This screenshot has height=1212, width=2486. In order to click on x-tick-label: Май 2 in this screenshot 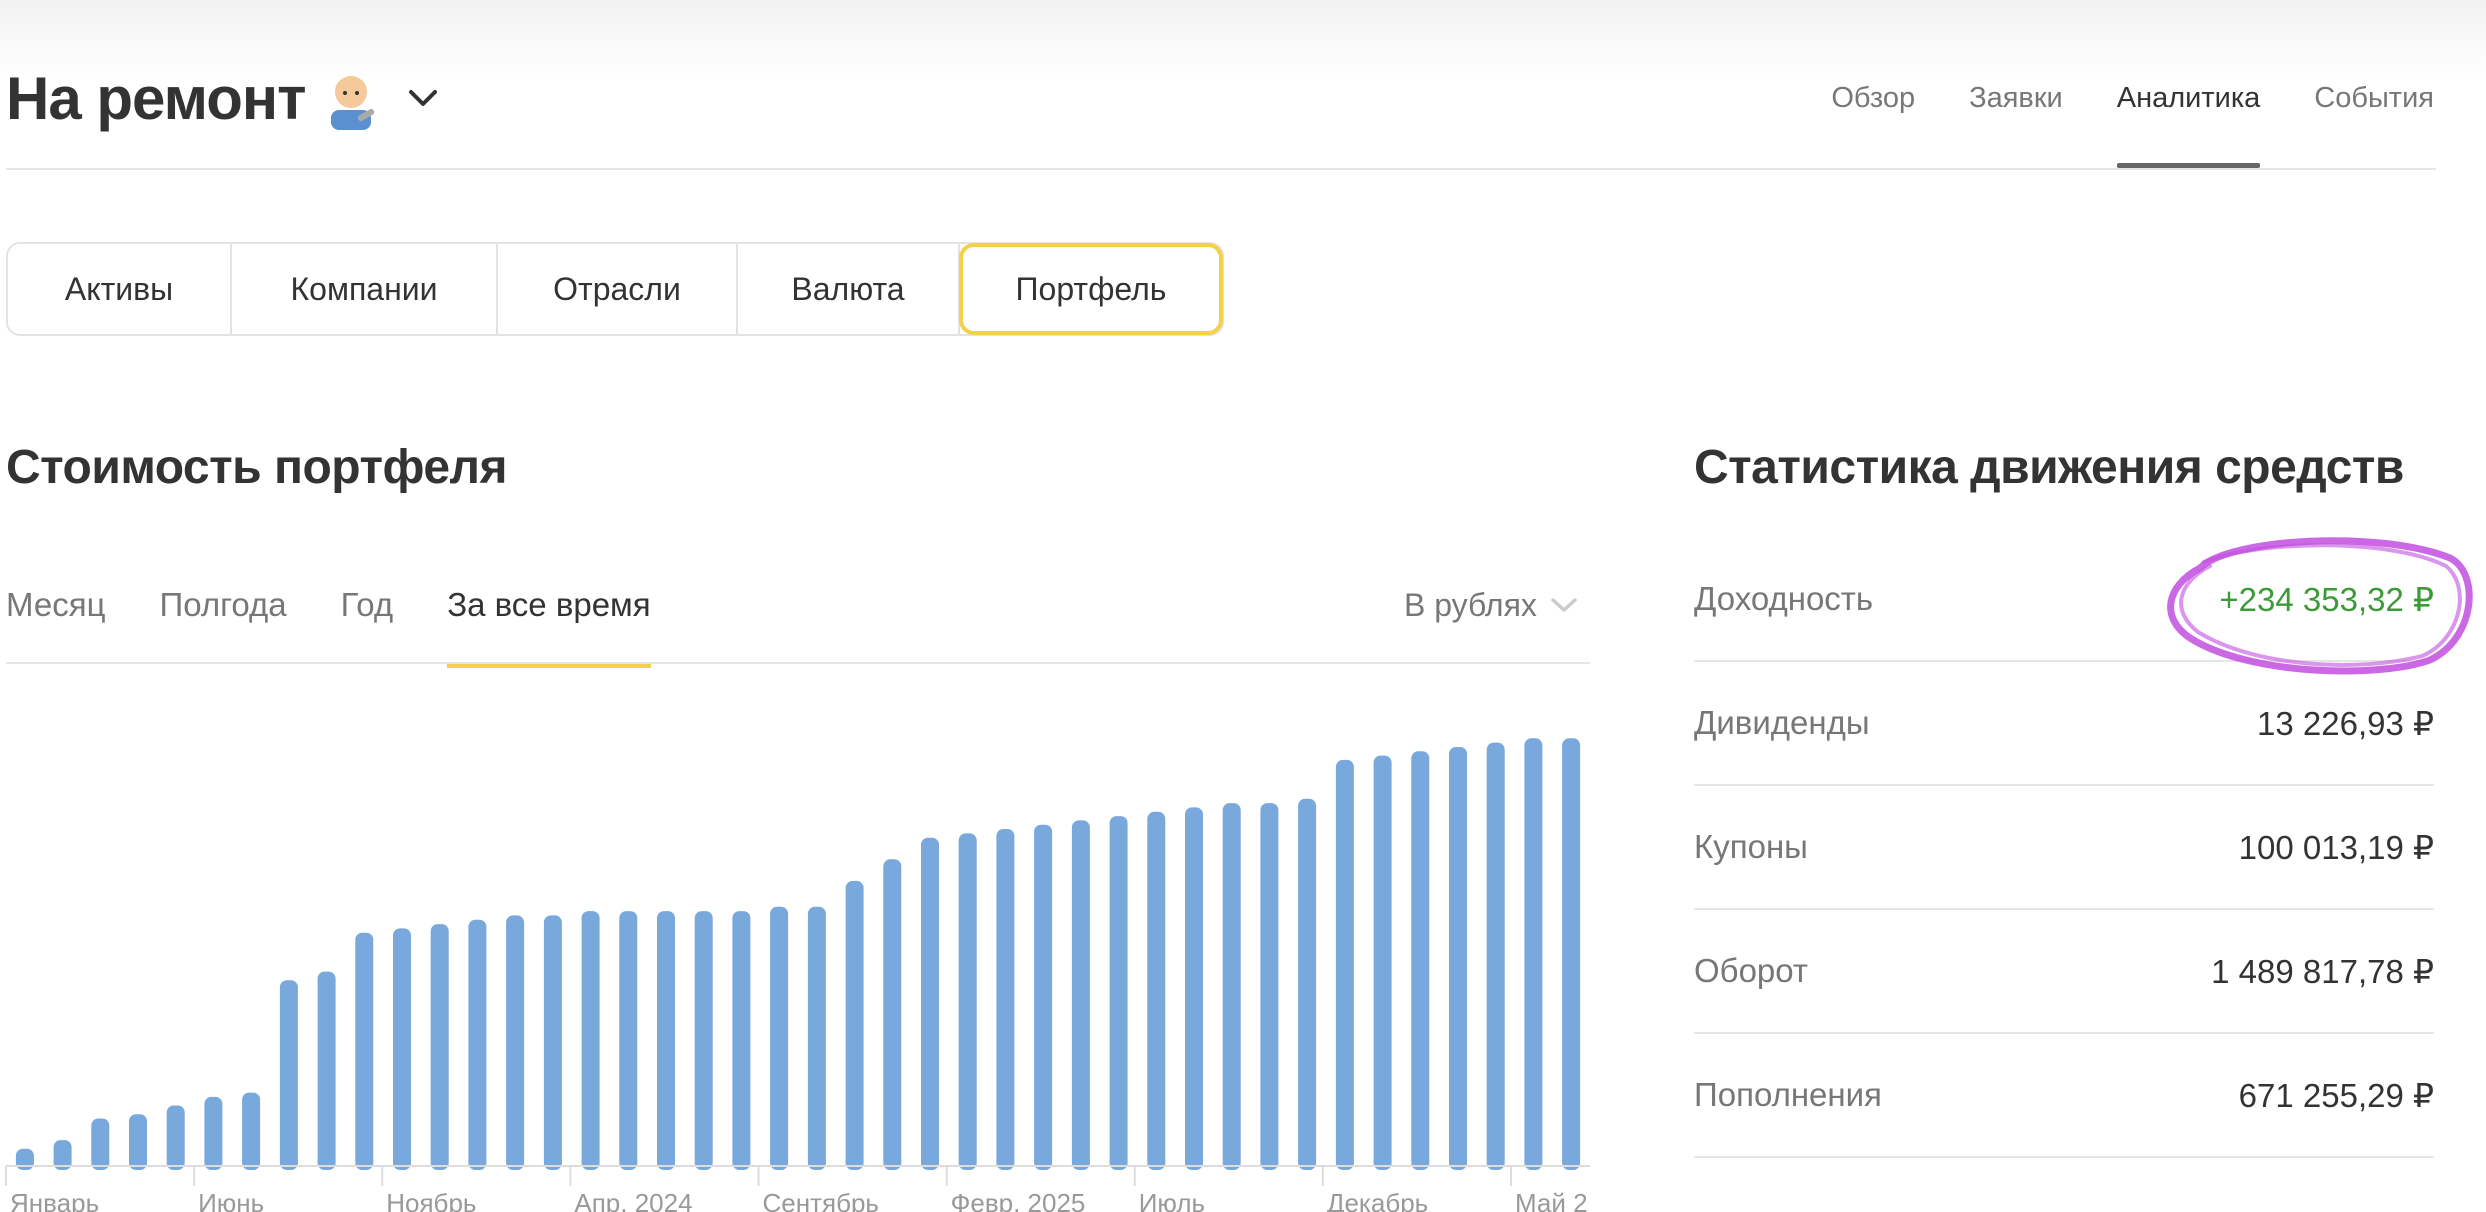, I will do `click(1551, 1200)`.